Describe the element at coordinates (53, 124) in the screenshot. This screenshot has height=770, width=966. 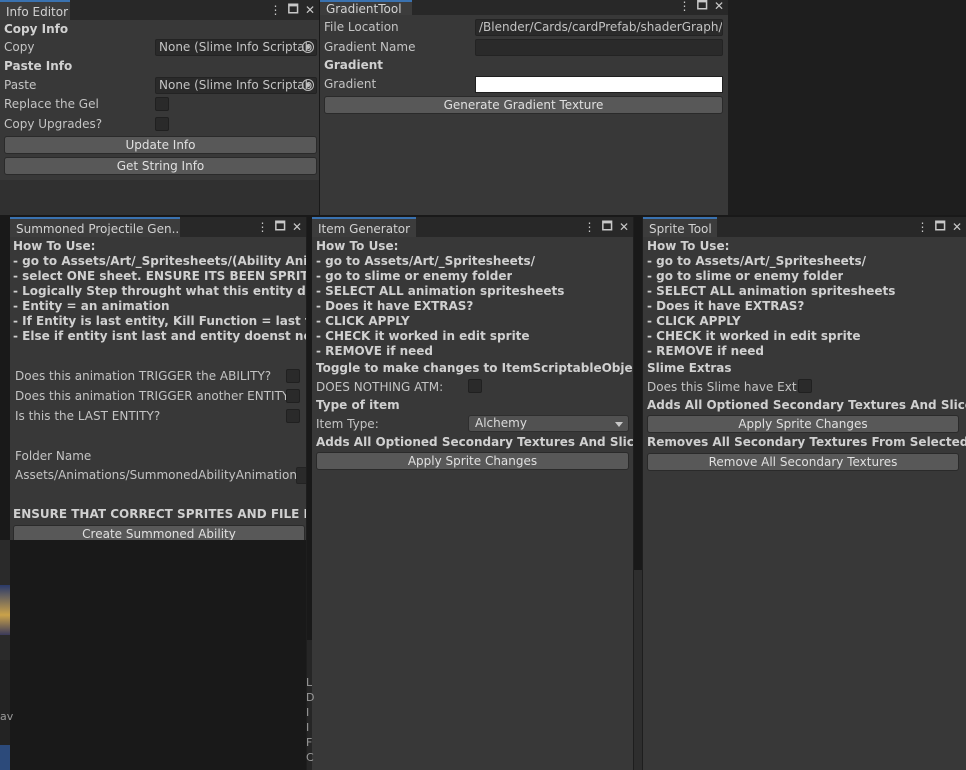
I see `copy-upgrades-label: Copy Upgrades?` at that location.